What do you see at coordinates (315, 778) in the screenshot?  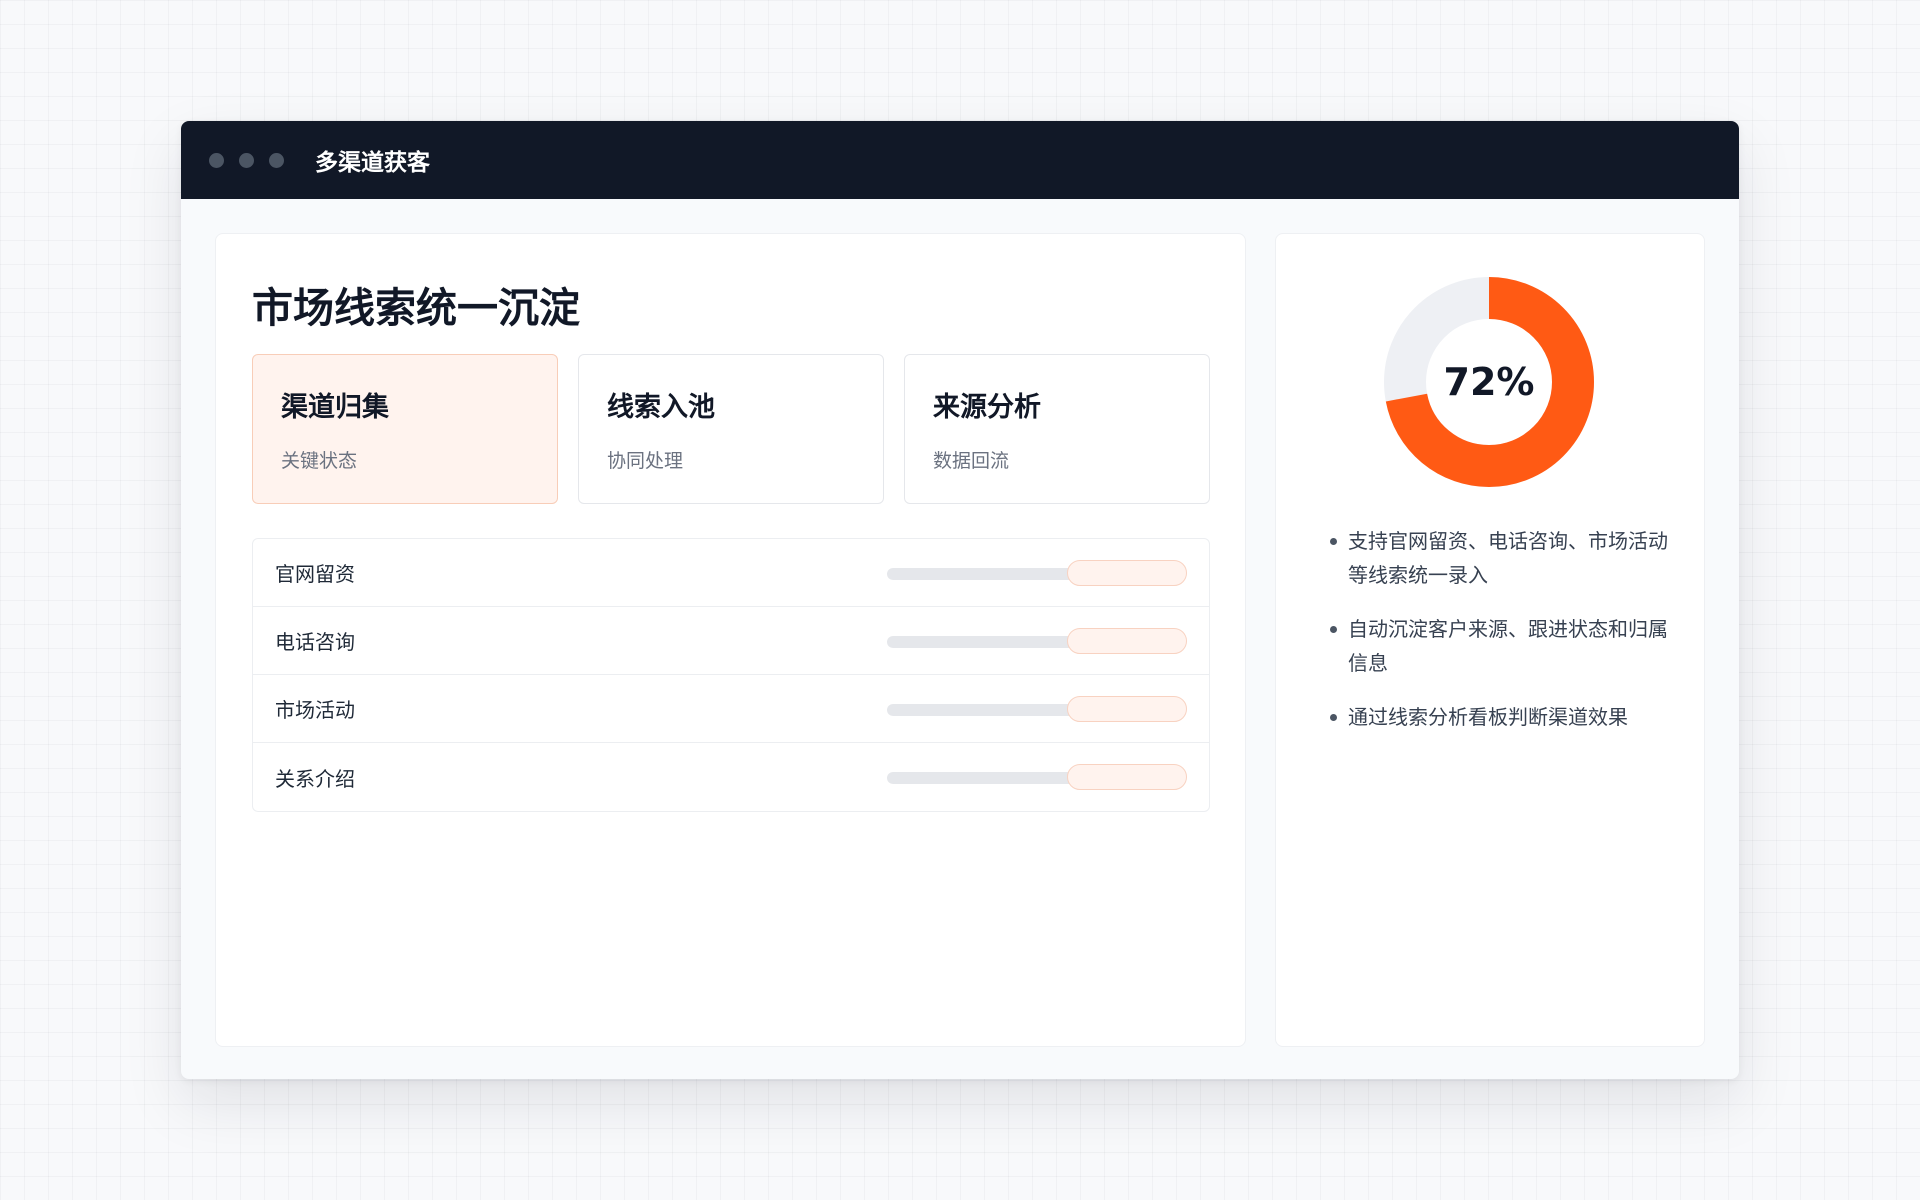 I see `channel-label: 关系介绍` at bounding box center [315, 778].